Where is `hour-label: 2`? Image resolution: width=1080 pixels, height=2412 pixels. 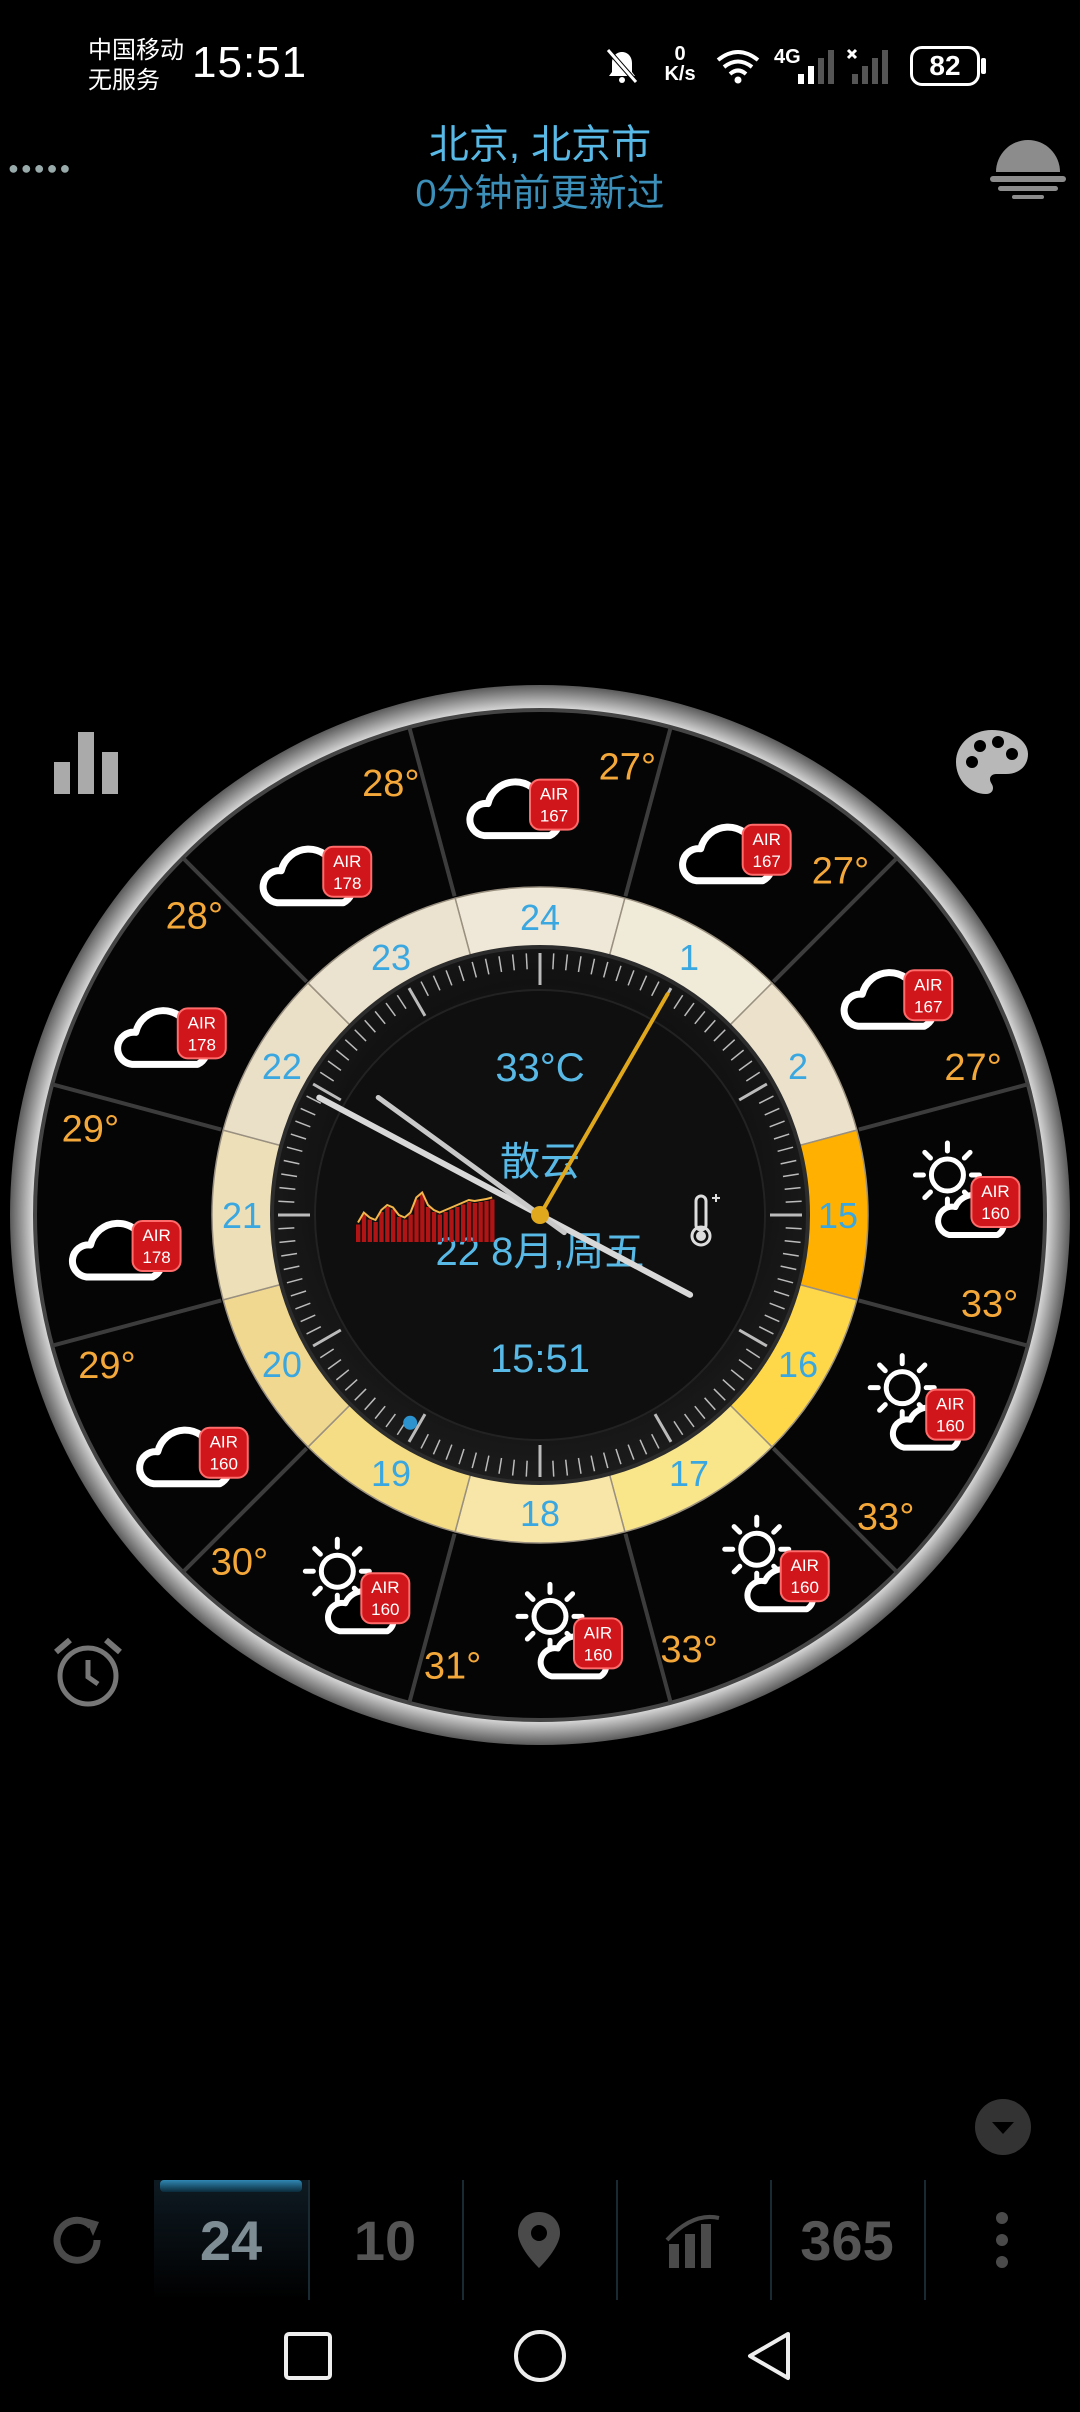
hour-label: 2 is located at coordinates (798, 1066).